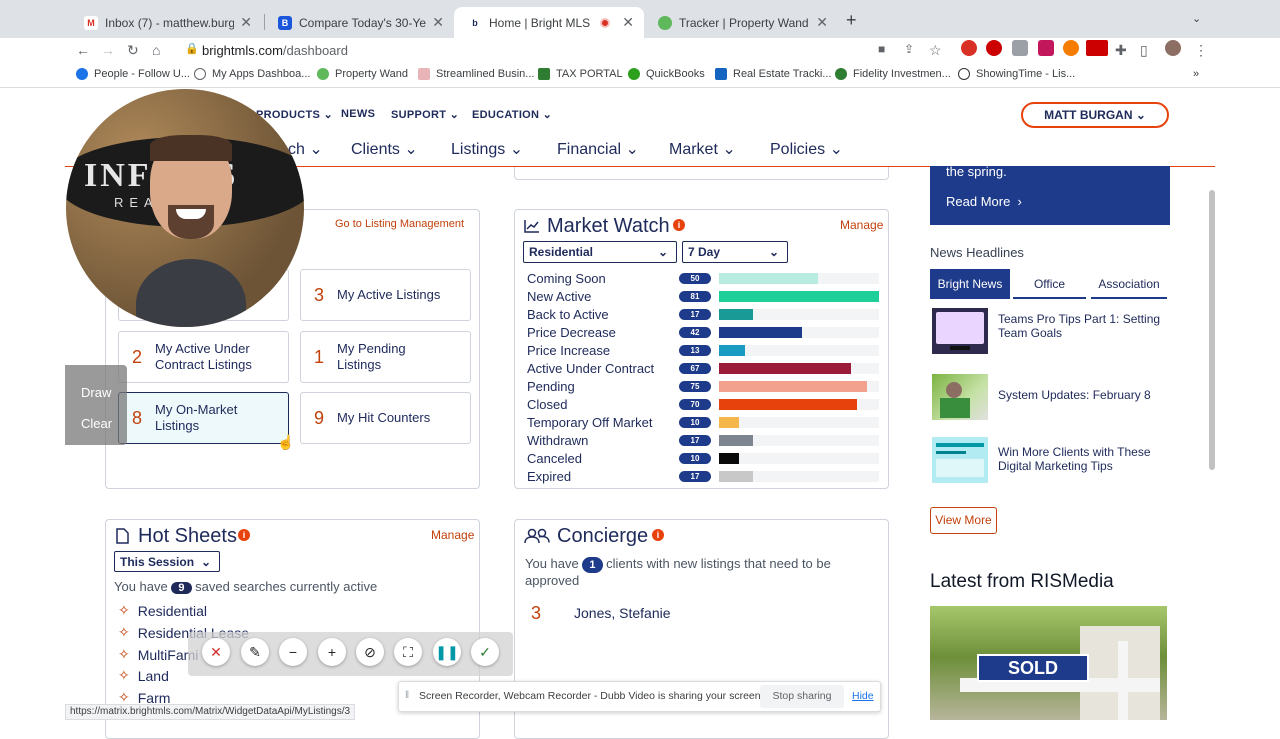  Describe the element at coordinates (143, 675) in the screenshot. I see `hot-sheet-item: ✧ Land` at that location.